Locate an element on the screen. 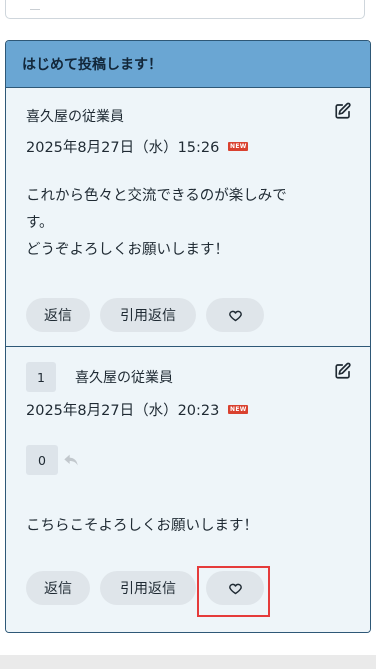 The width and height of the screenshot is (376, 669). thread-title: はじめて投稿します！ is located at coordinates (188, 64).